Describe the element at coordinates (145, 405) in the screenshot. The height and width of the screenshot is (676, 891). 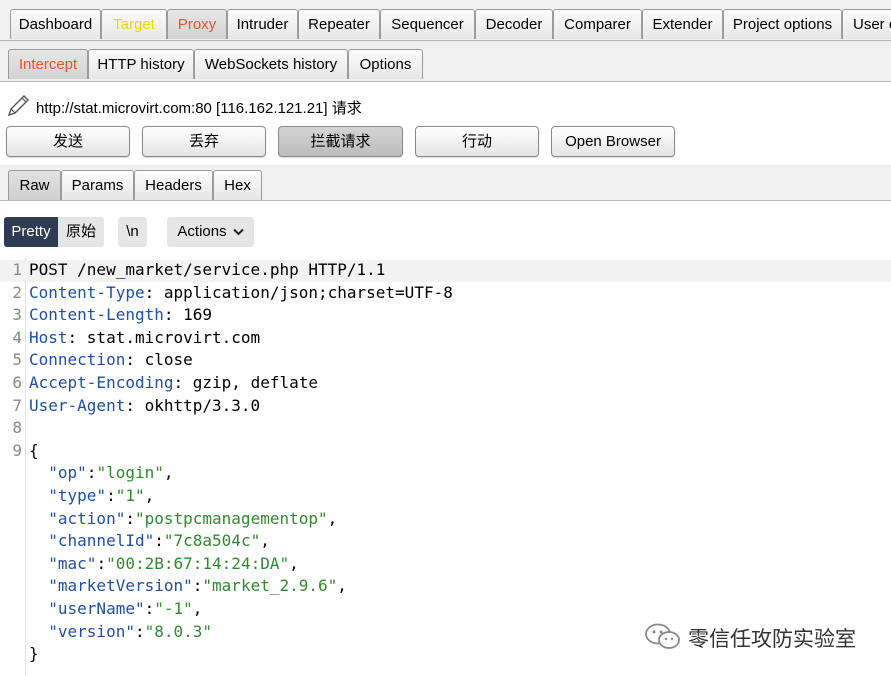
I see `code-text: User-Agent: okhttp/3.3.0` at that location.